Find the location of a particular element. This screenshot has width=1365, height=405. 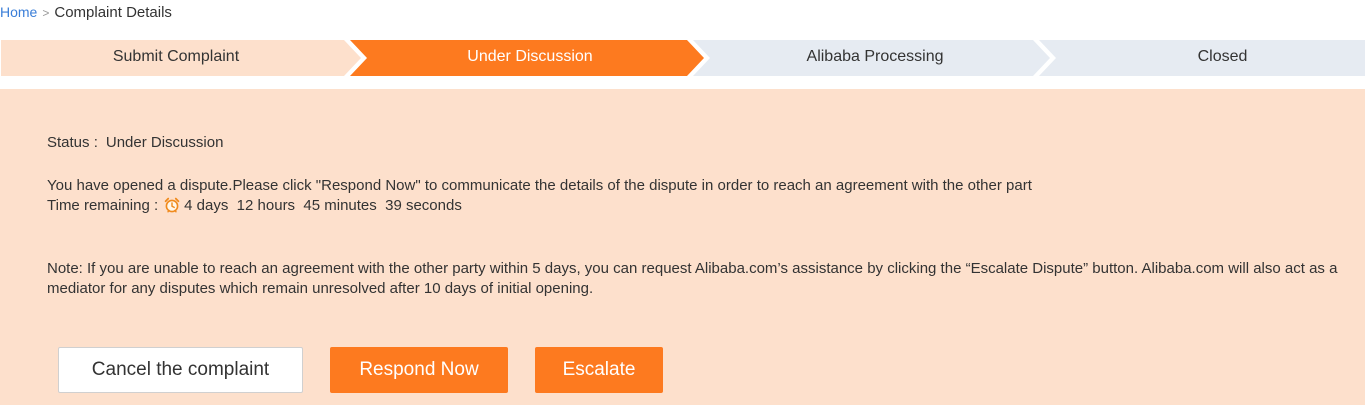

time-remaining-value: 4 days 12 hours 45 minutes 39 seconds is located at coordinates (323, 205).